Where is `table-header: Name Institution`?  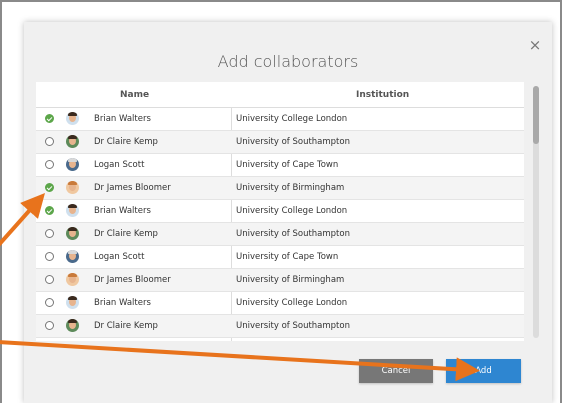 table-header: Name Institution is located at coordinates (280, 95).